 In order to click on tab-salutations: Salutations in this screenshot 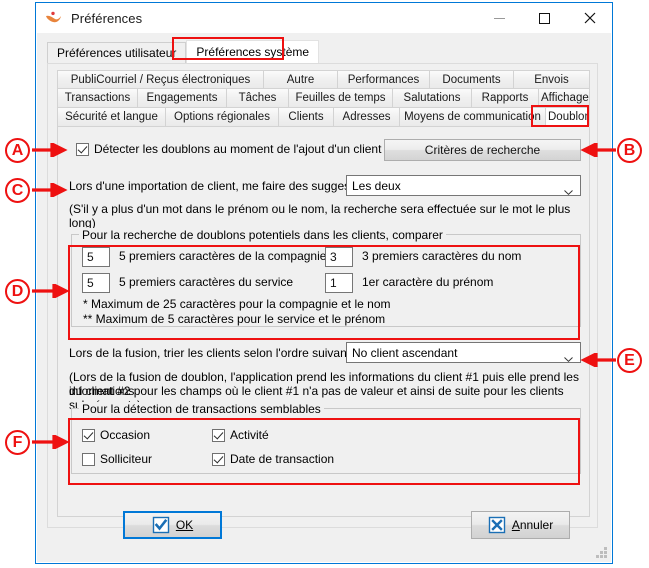, I will do `click(432, 98)`.